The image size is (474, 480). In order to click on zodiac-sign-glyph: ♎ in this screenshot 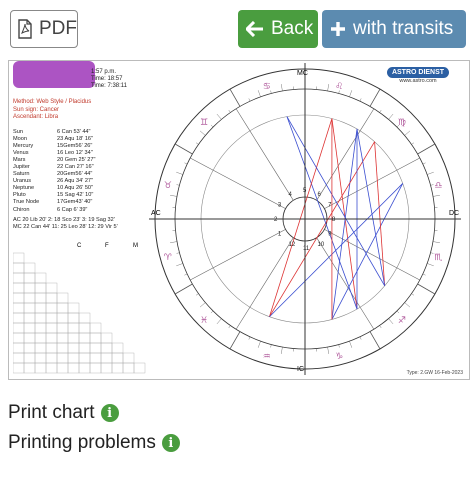, I will do `click(438, 186)`.